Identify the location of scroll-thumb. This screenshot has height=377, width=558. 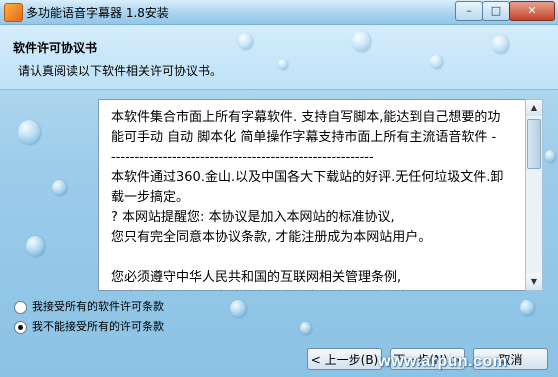
(534, 144).